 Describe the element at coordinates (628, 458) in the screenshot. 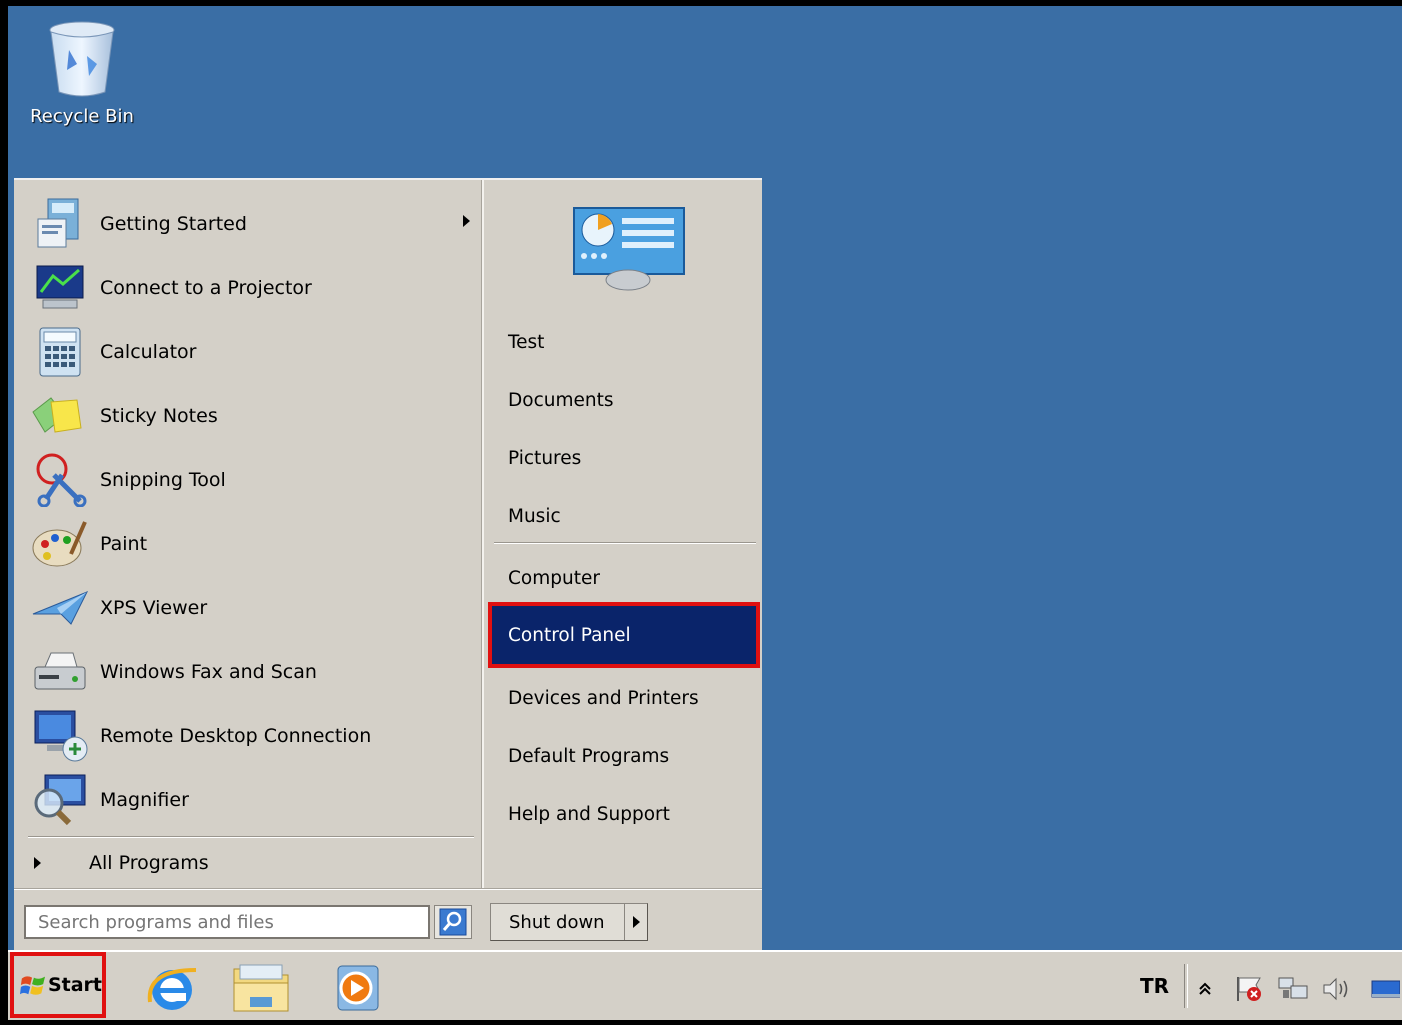

I see `link-pictures: Pictures` at that location.